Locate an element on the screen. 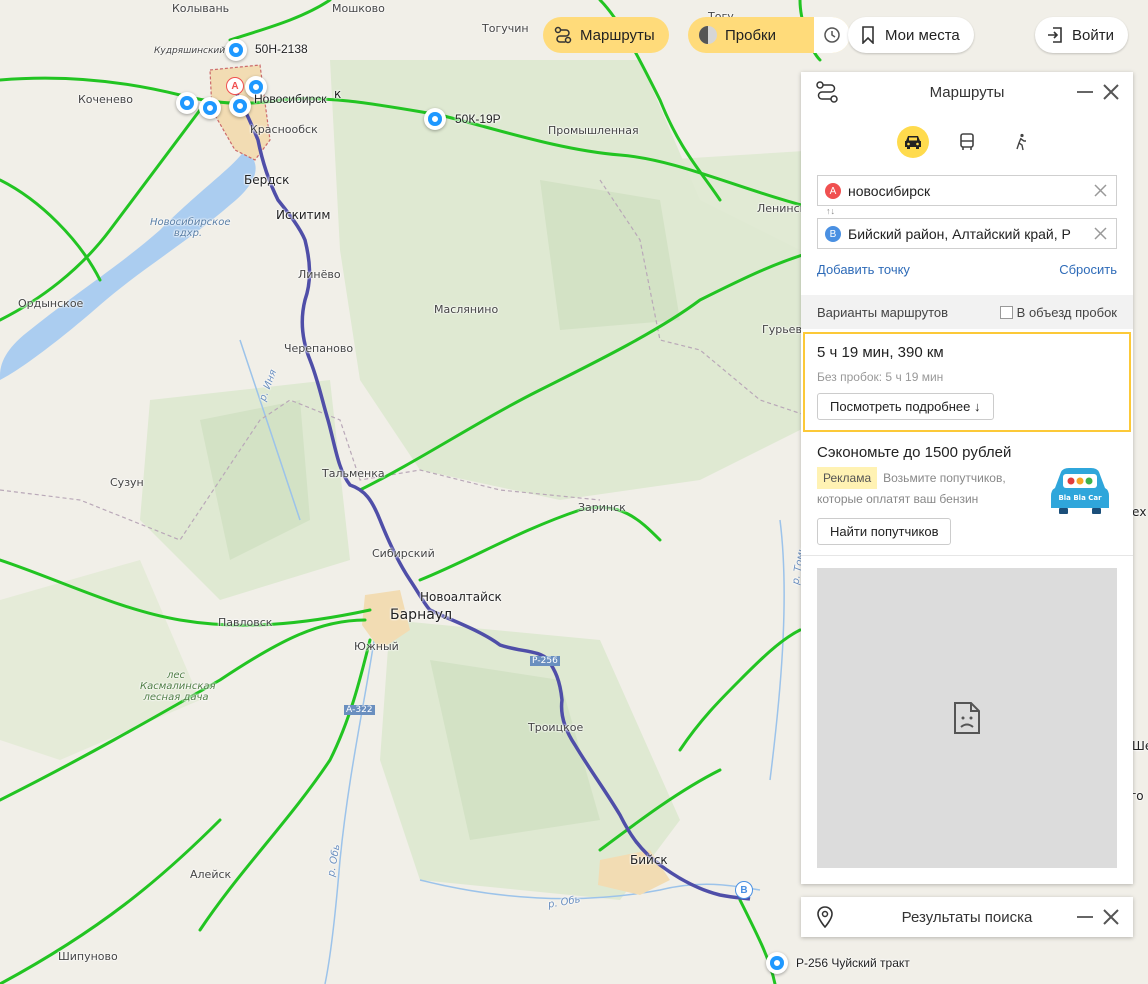 The height and width of the screenshot is (984, 1148). bus-icon is located at coordinates (967, 141).